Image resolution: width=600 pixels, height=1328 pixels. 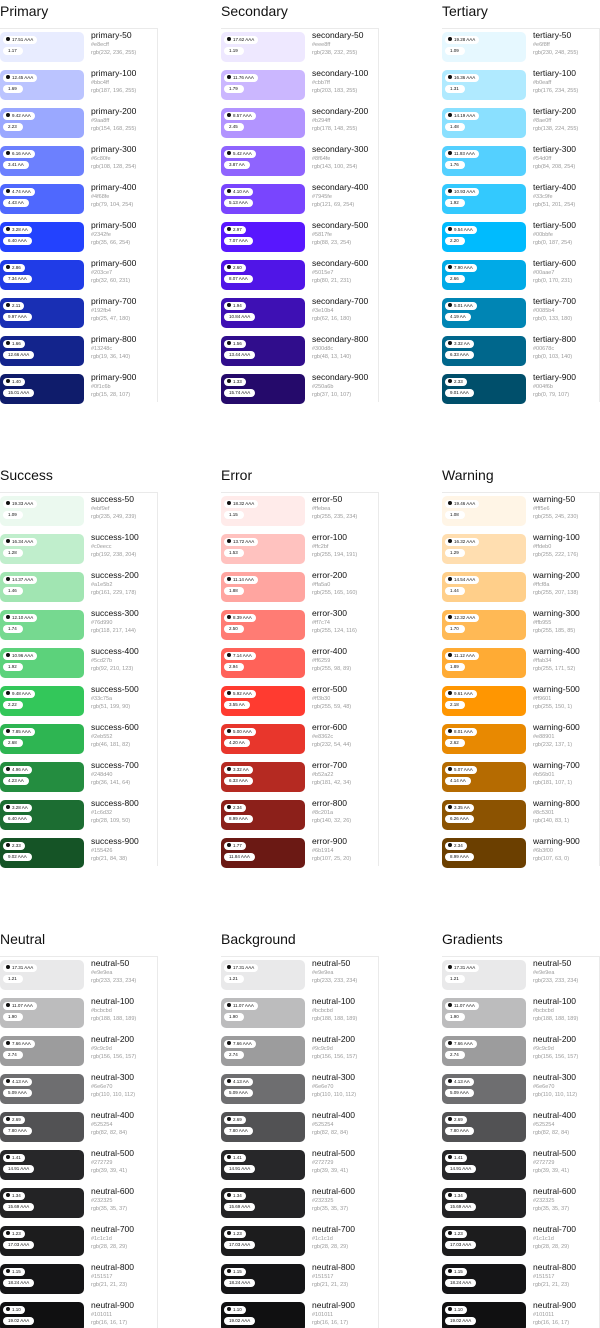 What do you see at coordinates (263, 275) in the screenshot?
I see `color-swatch: 2.60 8.07 AAA` at bounding box center [263, 275].